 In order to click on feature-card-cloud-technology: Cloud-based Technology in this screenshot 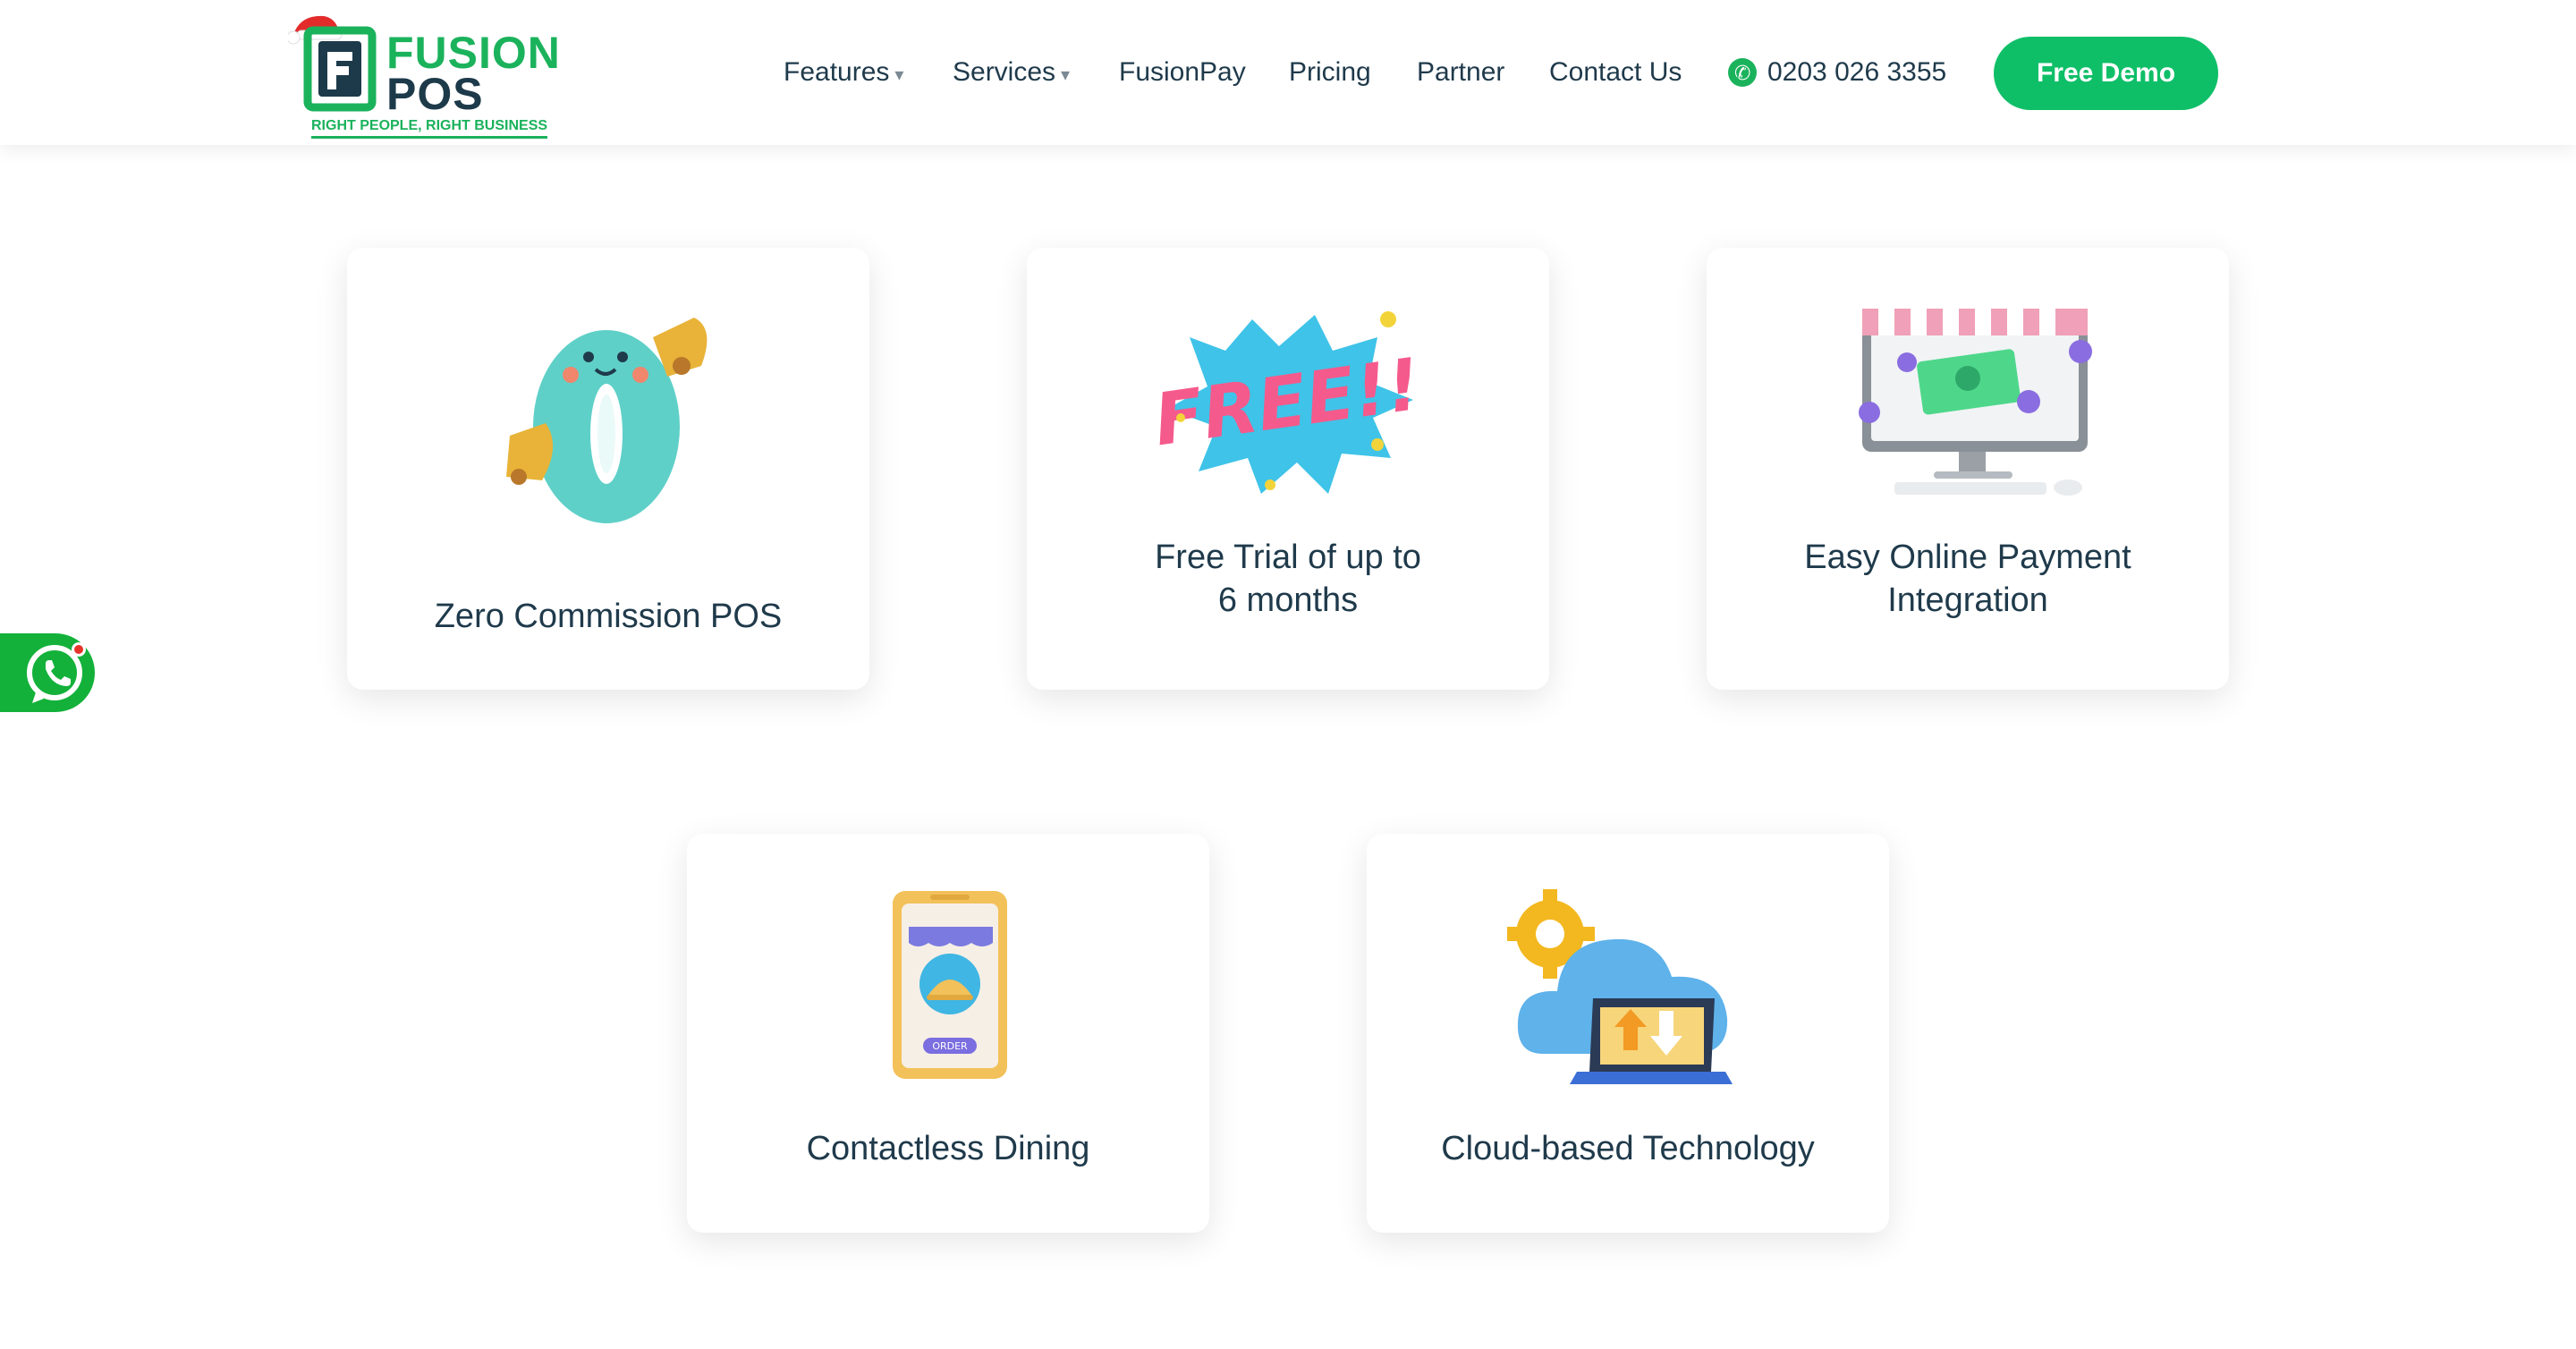, I will do `click(1628, 1033)`.